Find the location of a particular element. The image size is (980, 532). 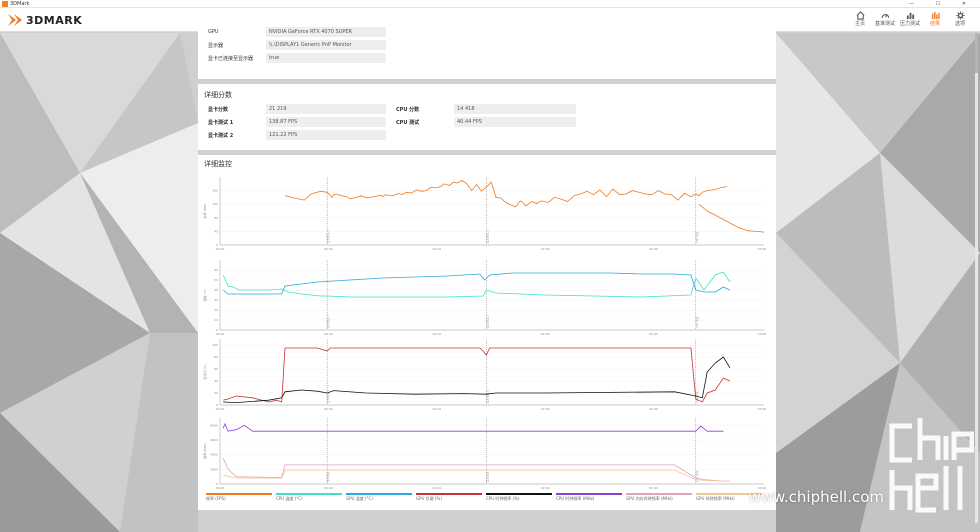

chiphell-logo-icon is located at coordinates (931, 465).